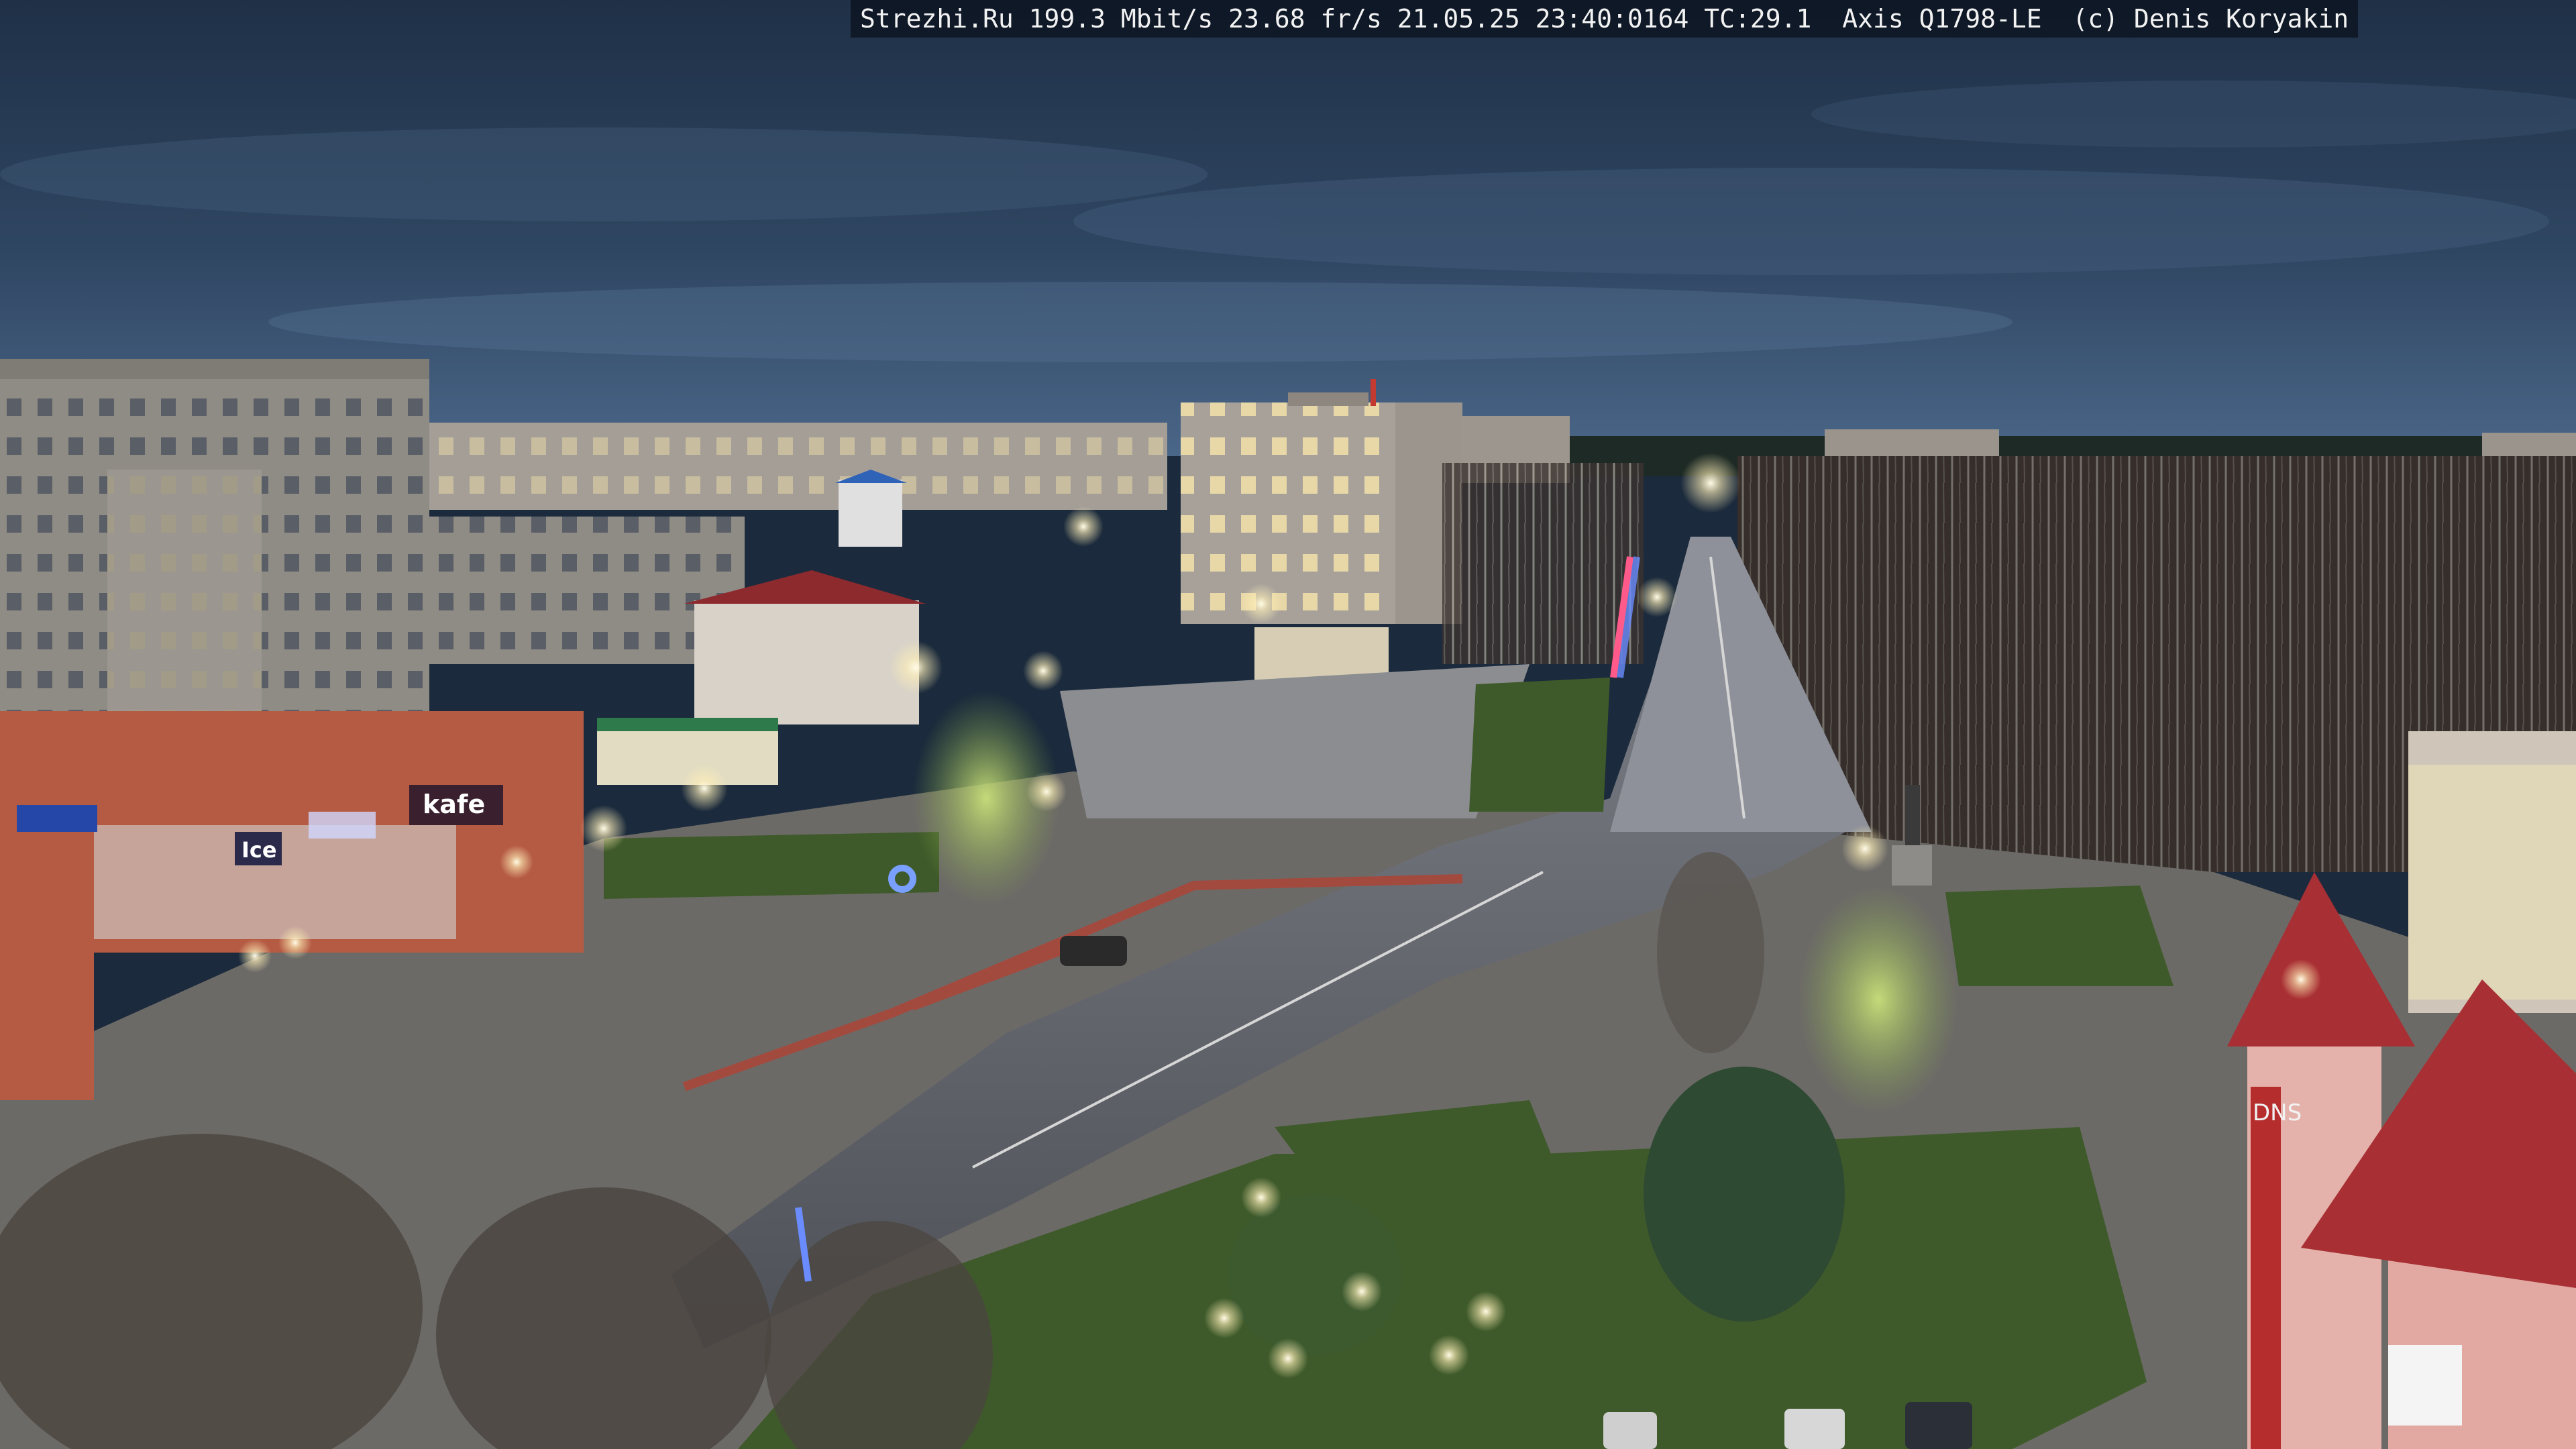  What do you see at coordinates (454, 804) in the screenshot?
I see `cafe-sign: kafe` at bounding box center [454, 804].